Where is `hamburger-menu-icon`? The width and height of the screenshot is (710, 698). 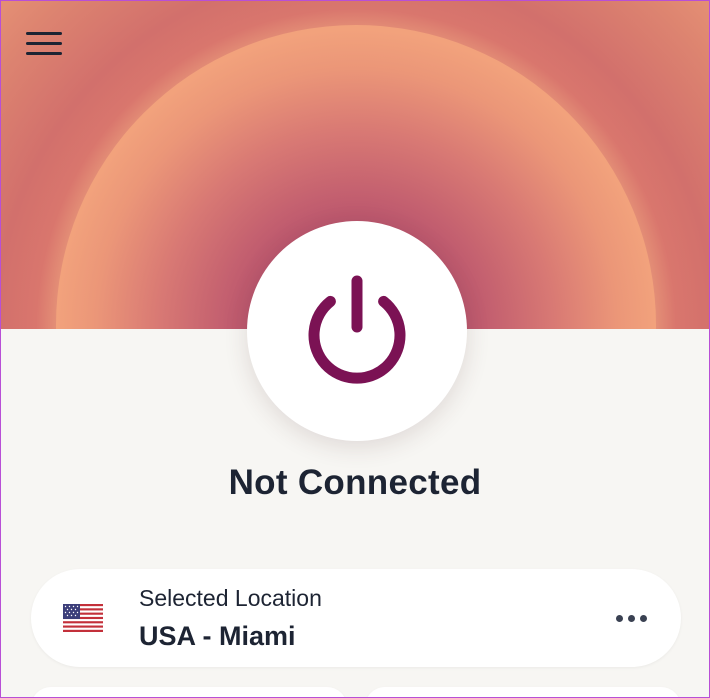
hamburger-menu-icon is located at coordinates (45, 43).